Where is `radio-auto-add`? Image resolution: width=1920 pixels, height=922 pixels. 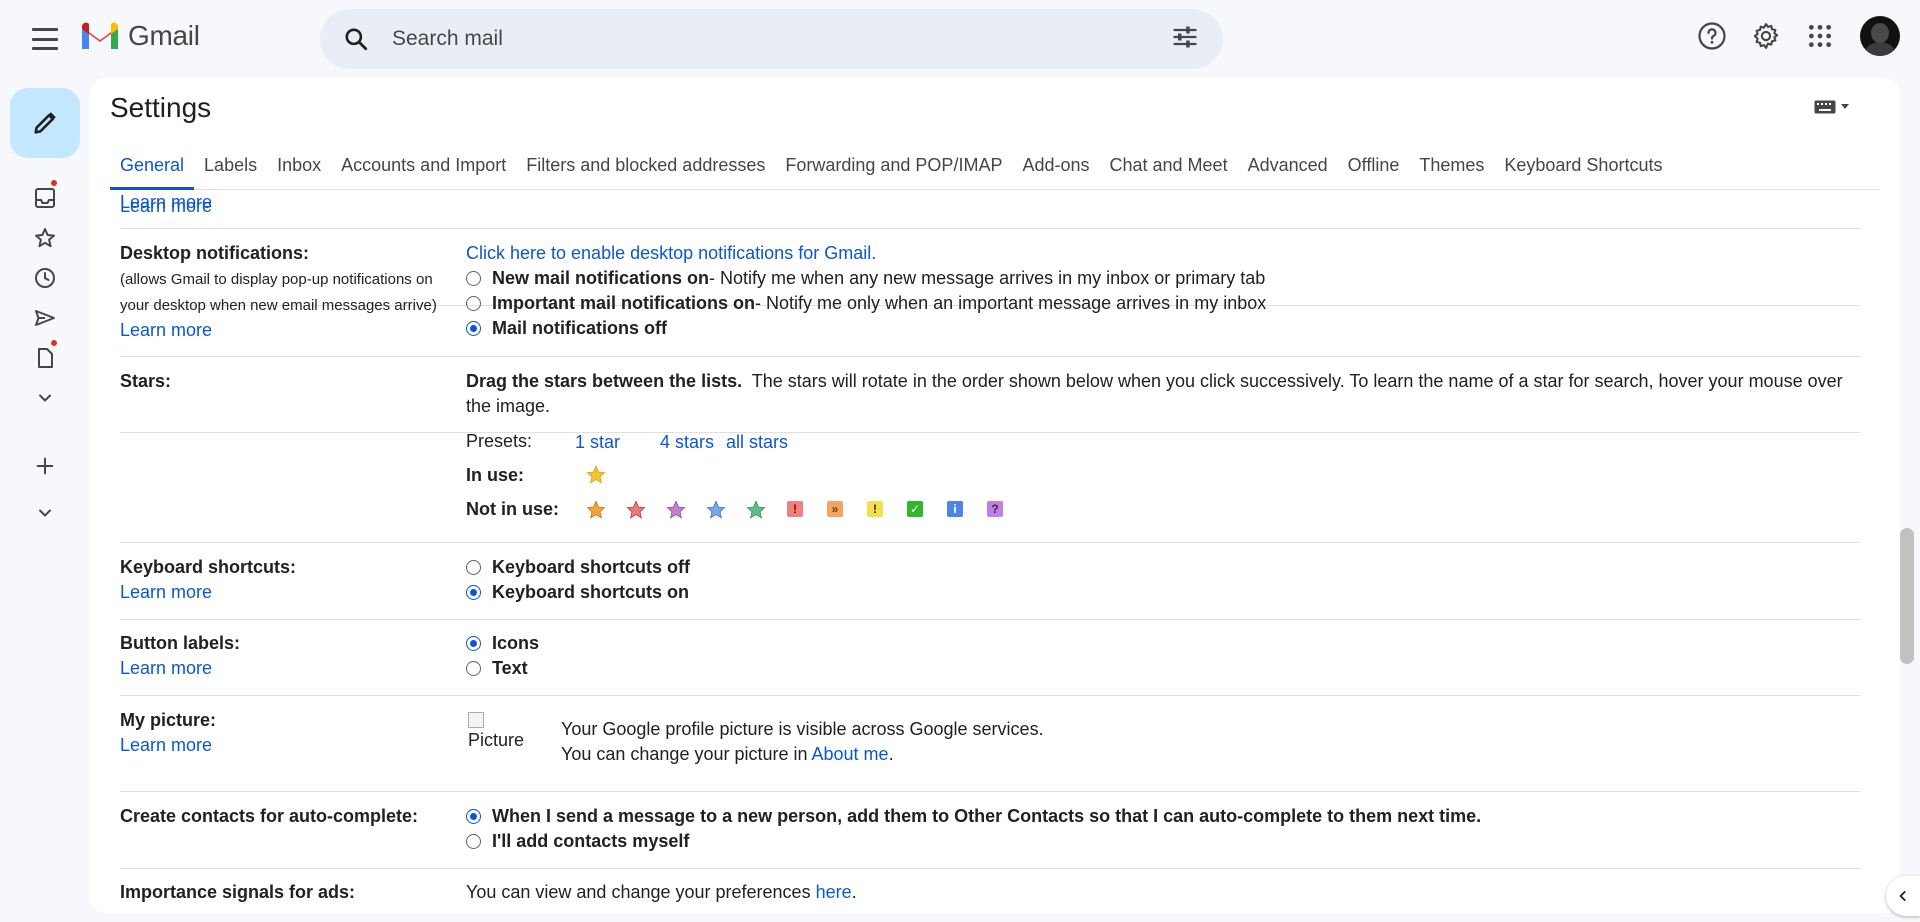 radio-auto-add is located at coordinates (473, 816).